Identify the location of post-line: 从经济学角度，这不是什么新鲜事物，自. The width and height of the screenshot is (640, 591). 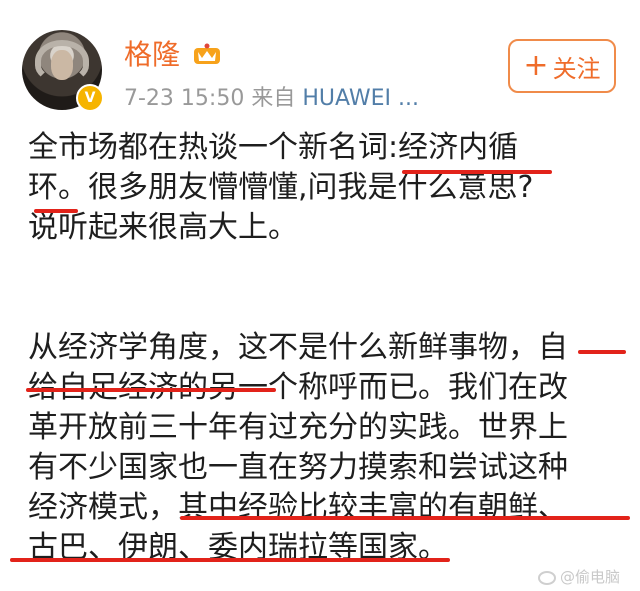
(298, 347).